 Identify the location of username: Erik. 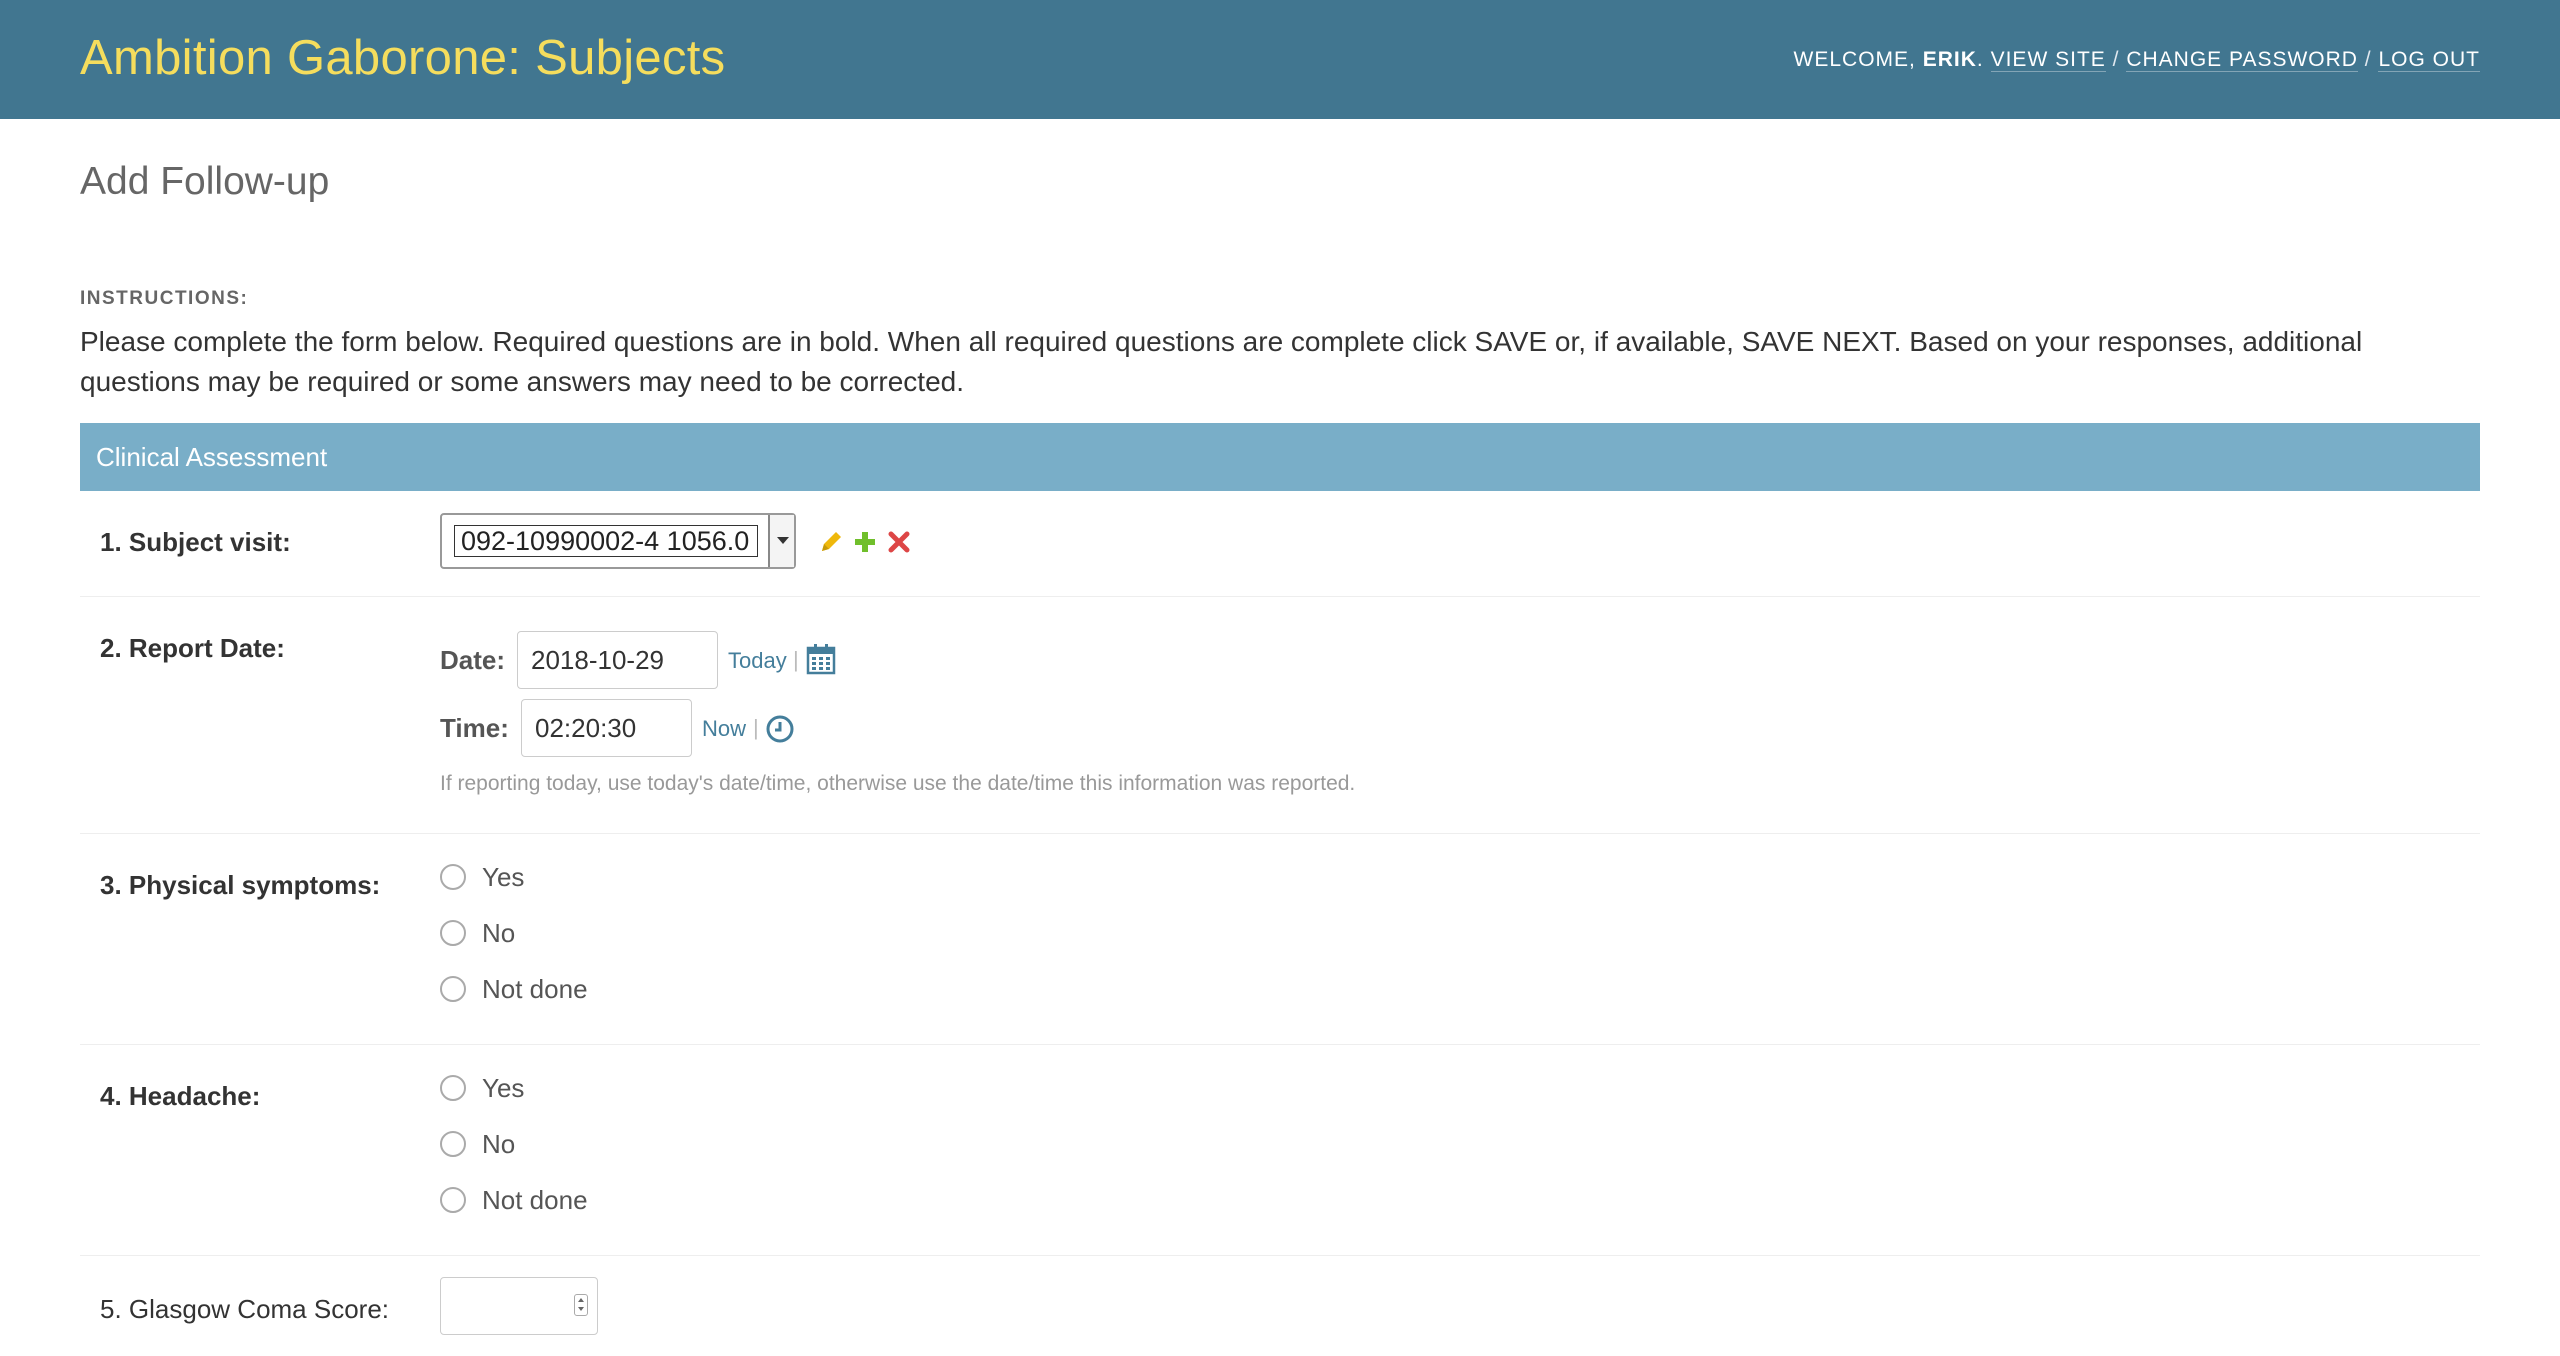
(1949, 59).